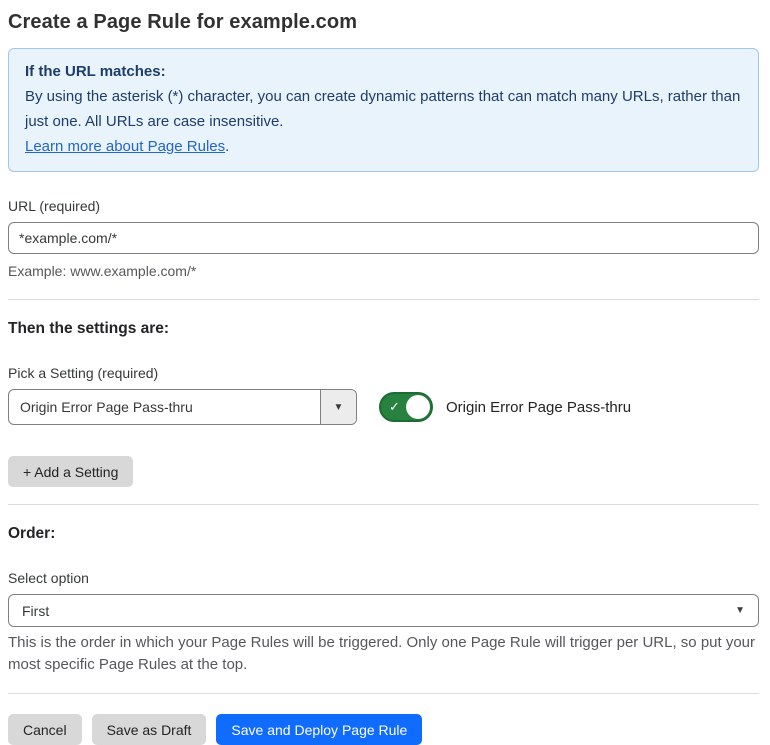  Describe the element at coordinates (319, 729) in the screenshot. I see `save-deploy-button: Save and Deploy Page Rule` at that location.